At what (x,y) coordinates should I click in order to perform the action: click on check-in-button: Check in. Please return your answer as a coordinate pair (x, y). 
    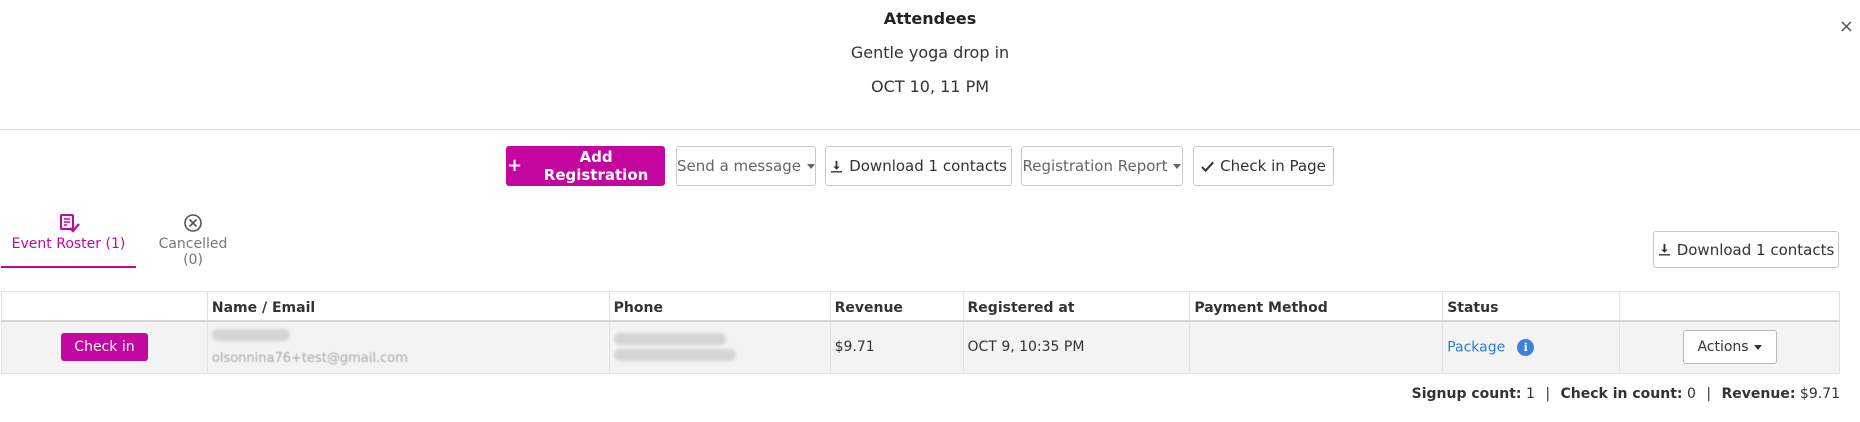
    Looking at the image, I should click on (104, 347).